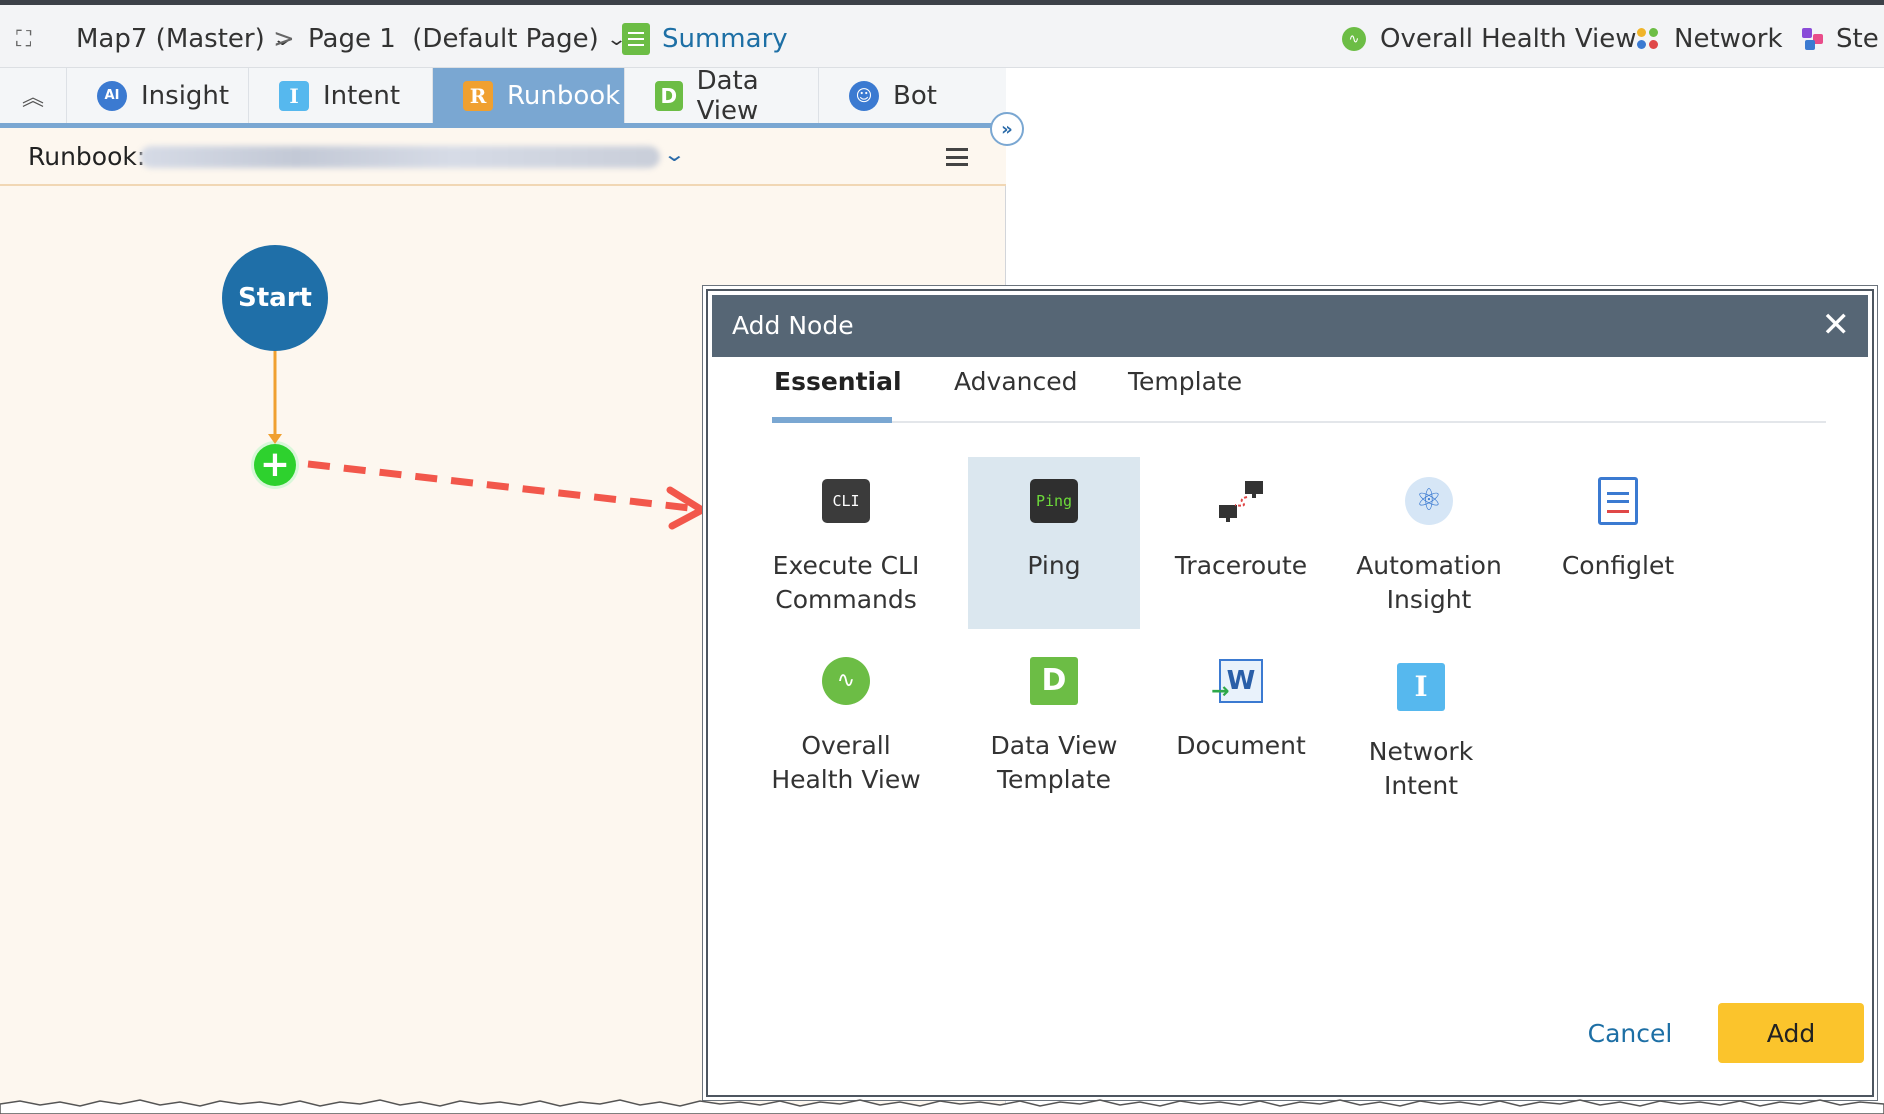  What do you see at coordinates (33, 39) in the screenshot?
I see `fullscreen-icon: ⛶` at bounding box center [33, 39].